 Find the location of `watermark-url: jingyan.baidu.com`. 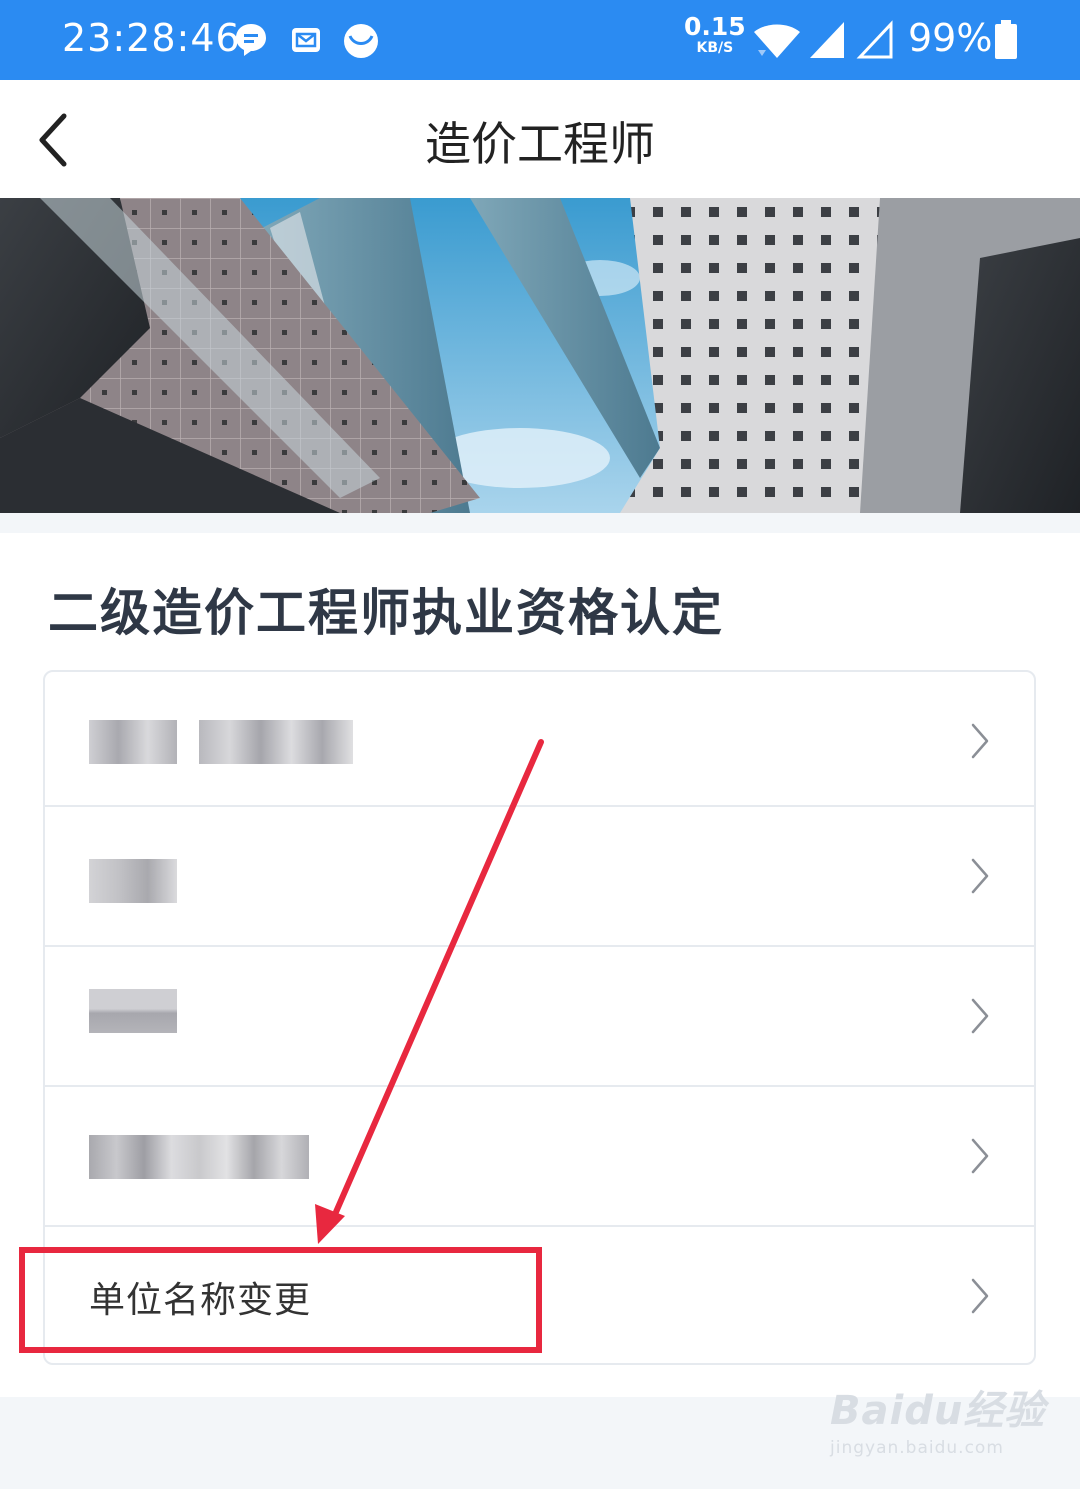

watermark-url: jingyan.baidu.com is located at coordinates (917, 1448).